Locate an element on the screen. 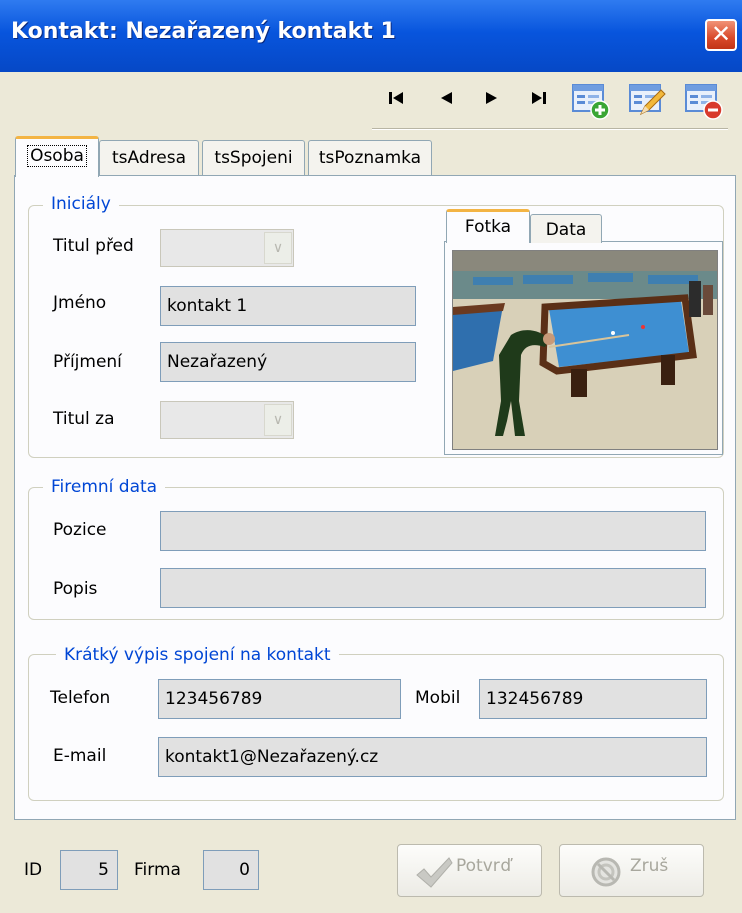 This screenshot has height=913, width=742. cancel-button-label: Zruš is located at coordinates (649, 866).